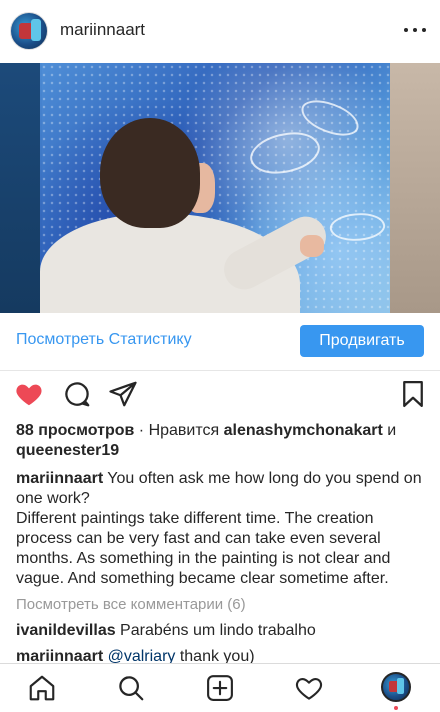 This screenshot has height=712, width=440. Describe the element at coordinates (123, 394) in the screenshot. I see `direct-share-icon` at that location.